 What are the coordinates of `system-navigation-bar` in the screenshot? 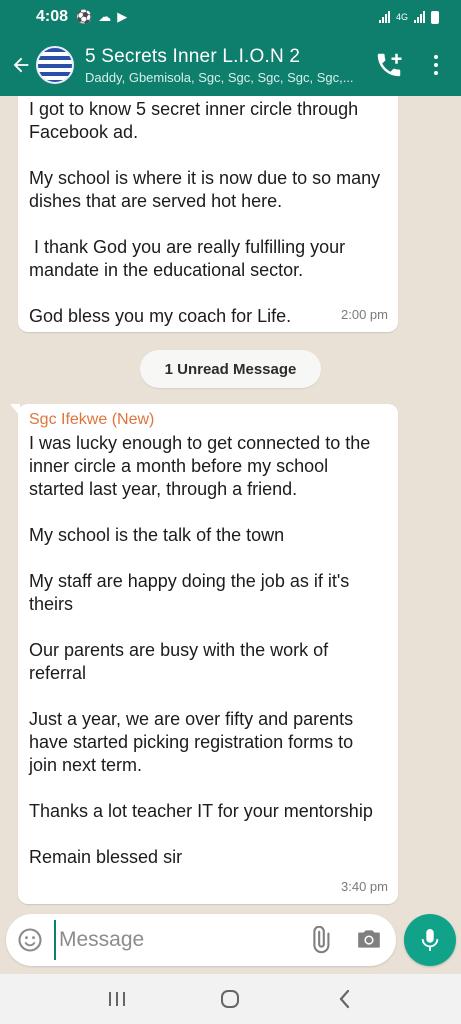 It's located at (230, 999).